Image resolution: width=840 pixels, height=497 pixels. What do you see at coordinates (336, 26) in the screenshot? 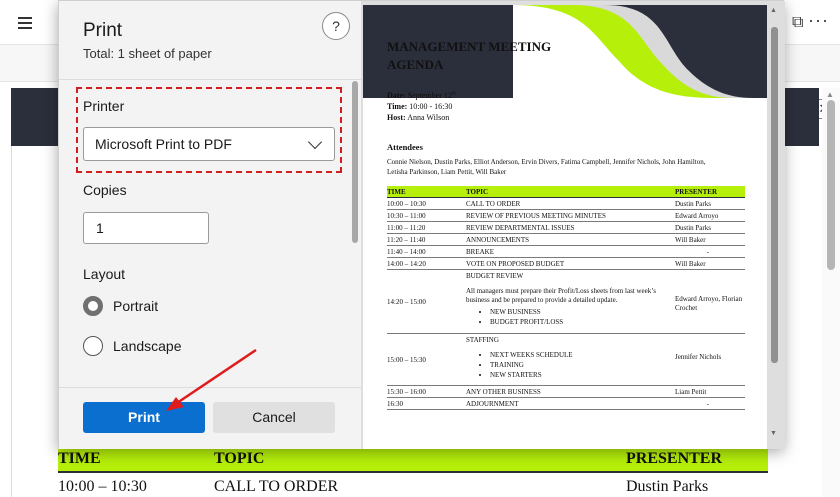
I see `help-button: ?` at bounding box center [336, 26].